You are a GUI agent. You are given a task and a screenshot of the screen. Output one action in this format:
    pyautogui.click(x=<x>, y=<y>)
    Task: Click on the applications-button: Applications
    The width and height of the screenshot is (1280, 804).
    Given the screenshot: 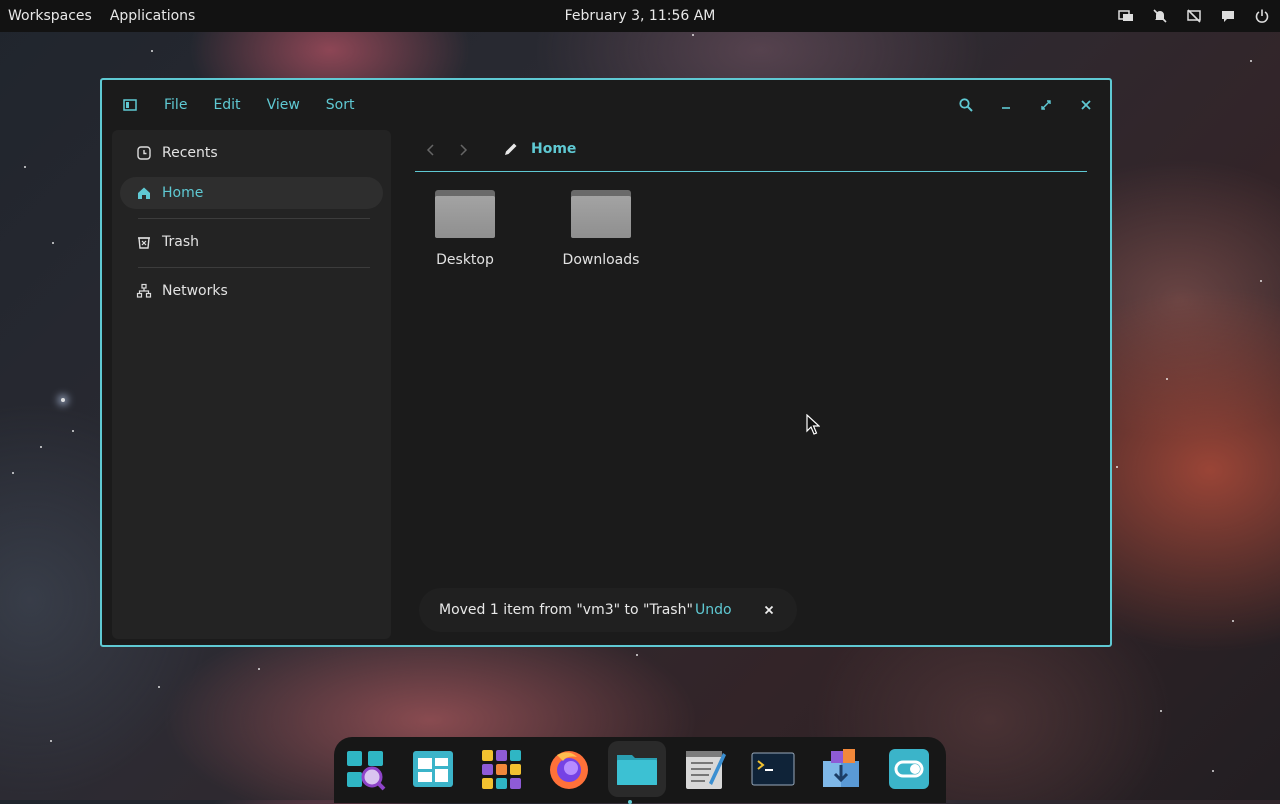 What is the action you would take?
    pyautogui.click(x=153, y=16)
    